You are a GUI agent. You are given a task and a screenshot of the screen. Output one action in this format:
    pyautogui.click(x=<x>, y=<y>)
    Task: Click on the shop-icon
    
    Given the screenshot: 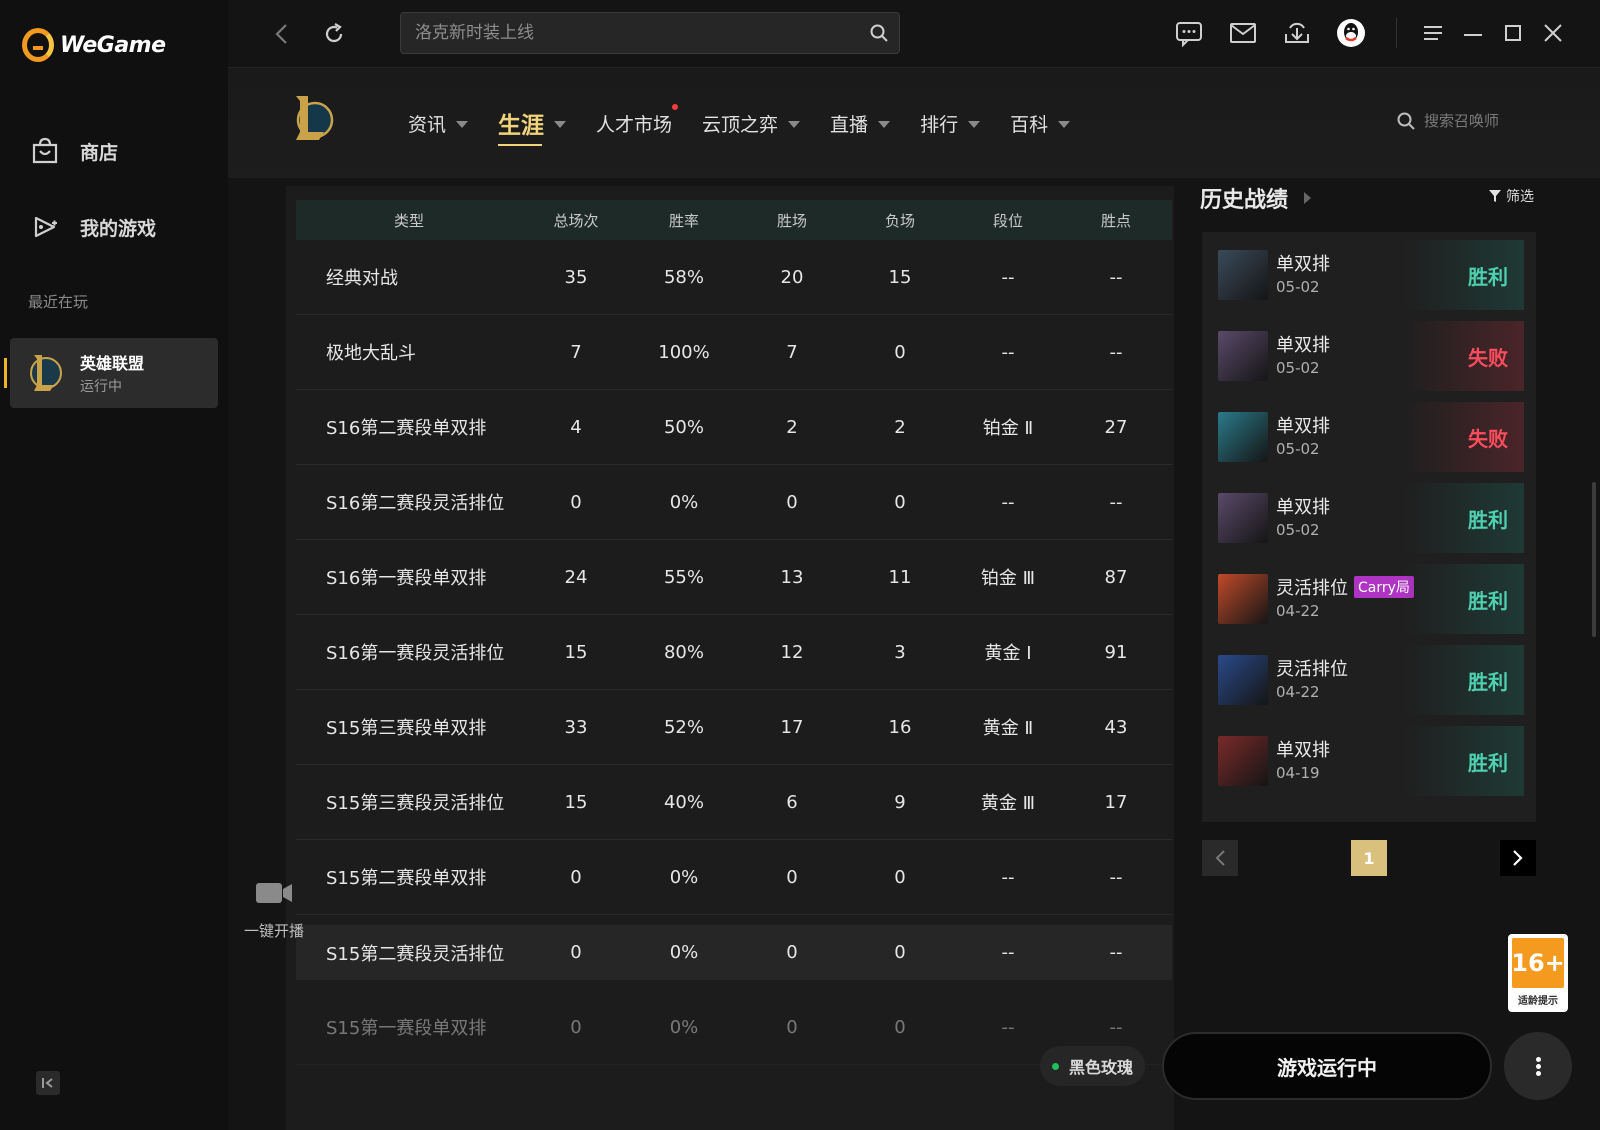 What is the action you would take?
    pyautogui.click(x=45, y=150)
    